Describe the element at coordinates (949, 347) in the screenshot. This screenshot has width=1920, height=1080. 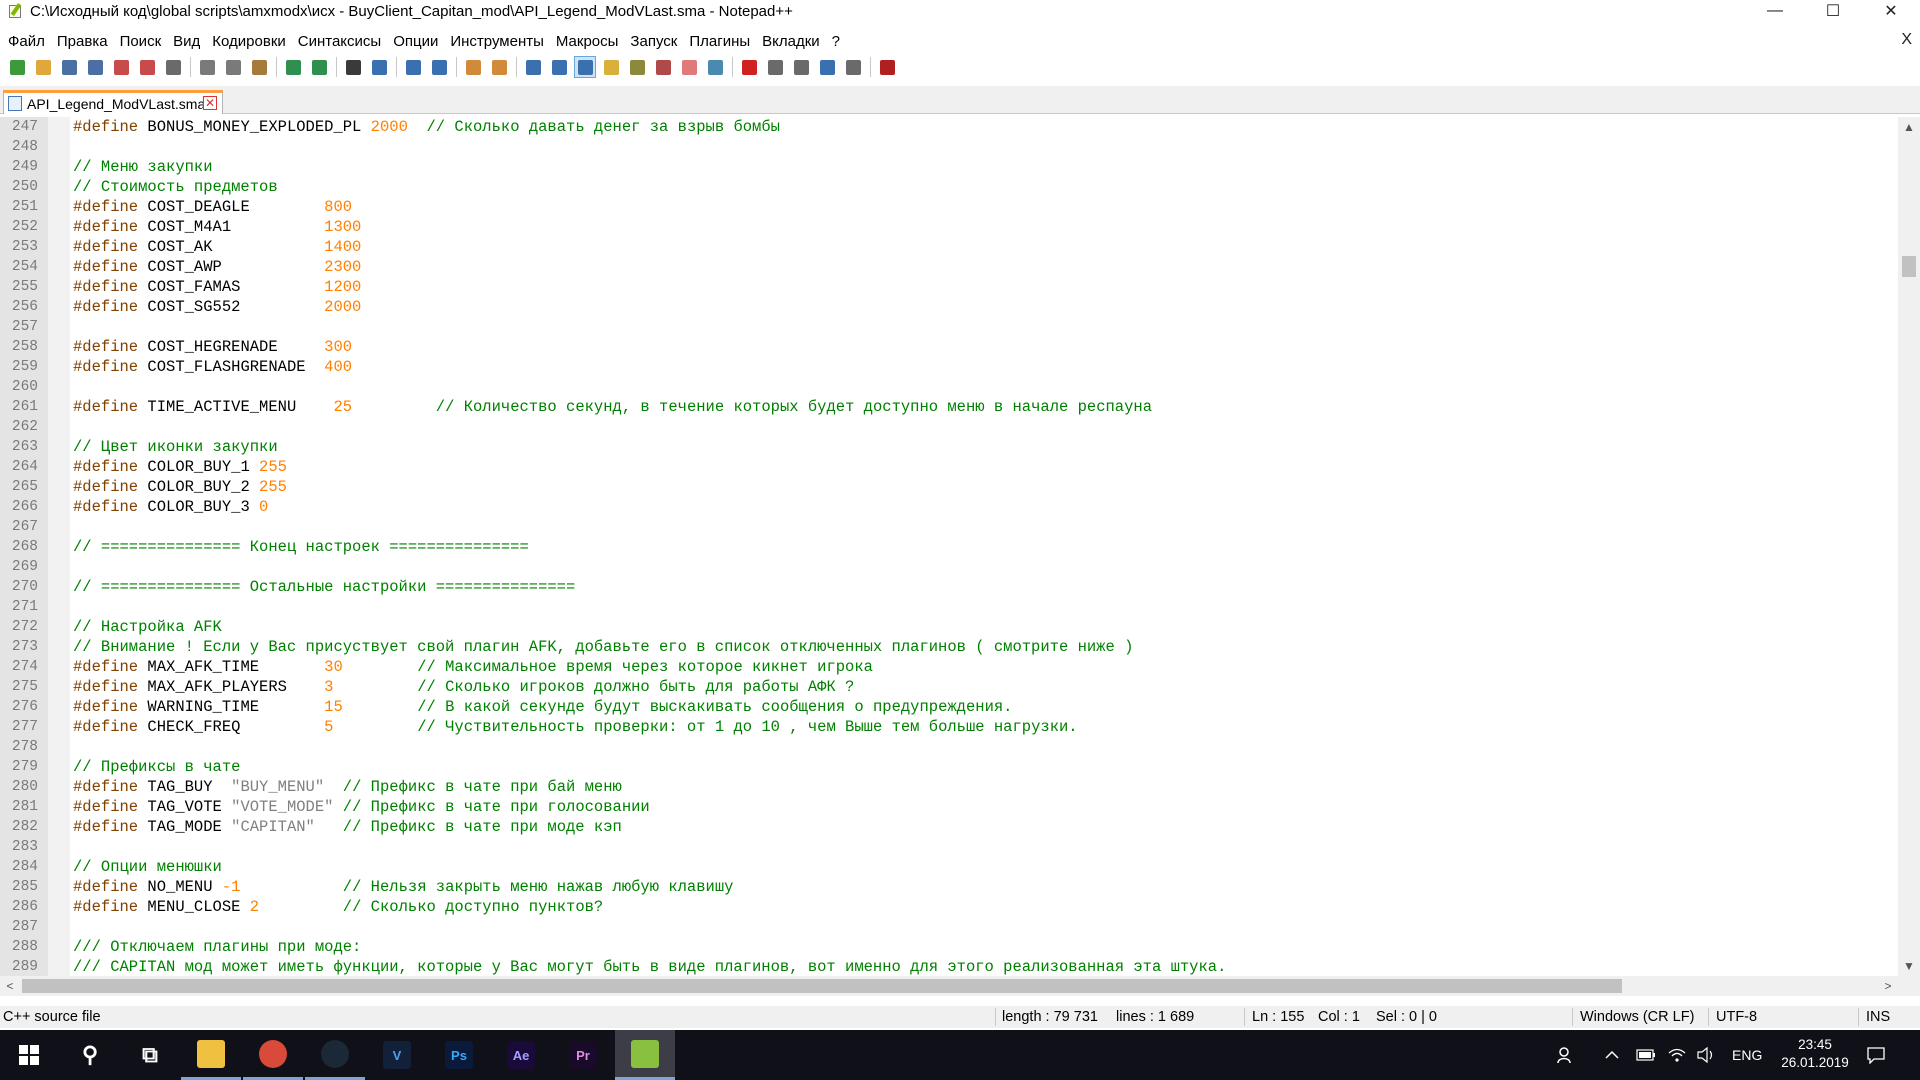
I see `code-line: 258 #define COST_HEGRENADE 300` at that location.